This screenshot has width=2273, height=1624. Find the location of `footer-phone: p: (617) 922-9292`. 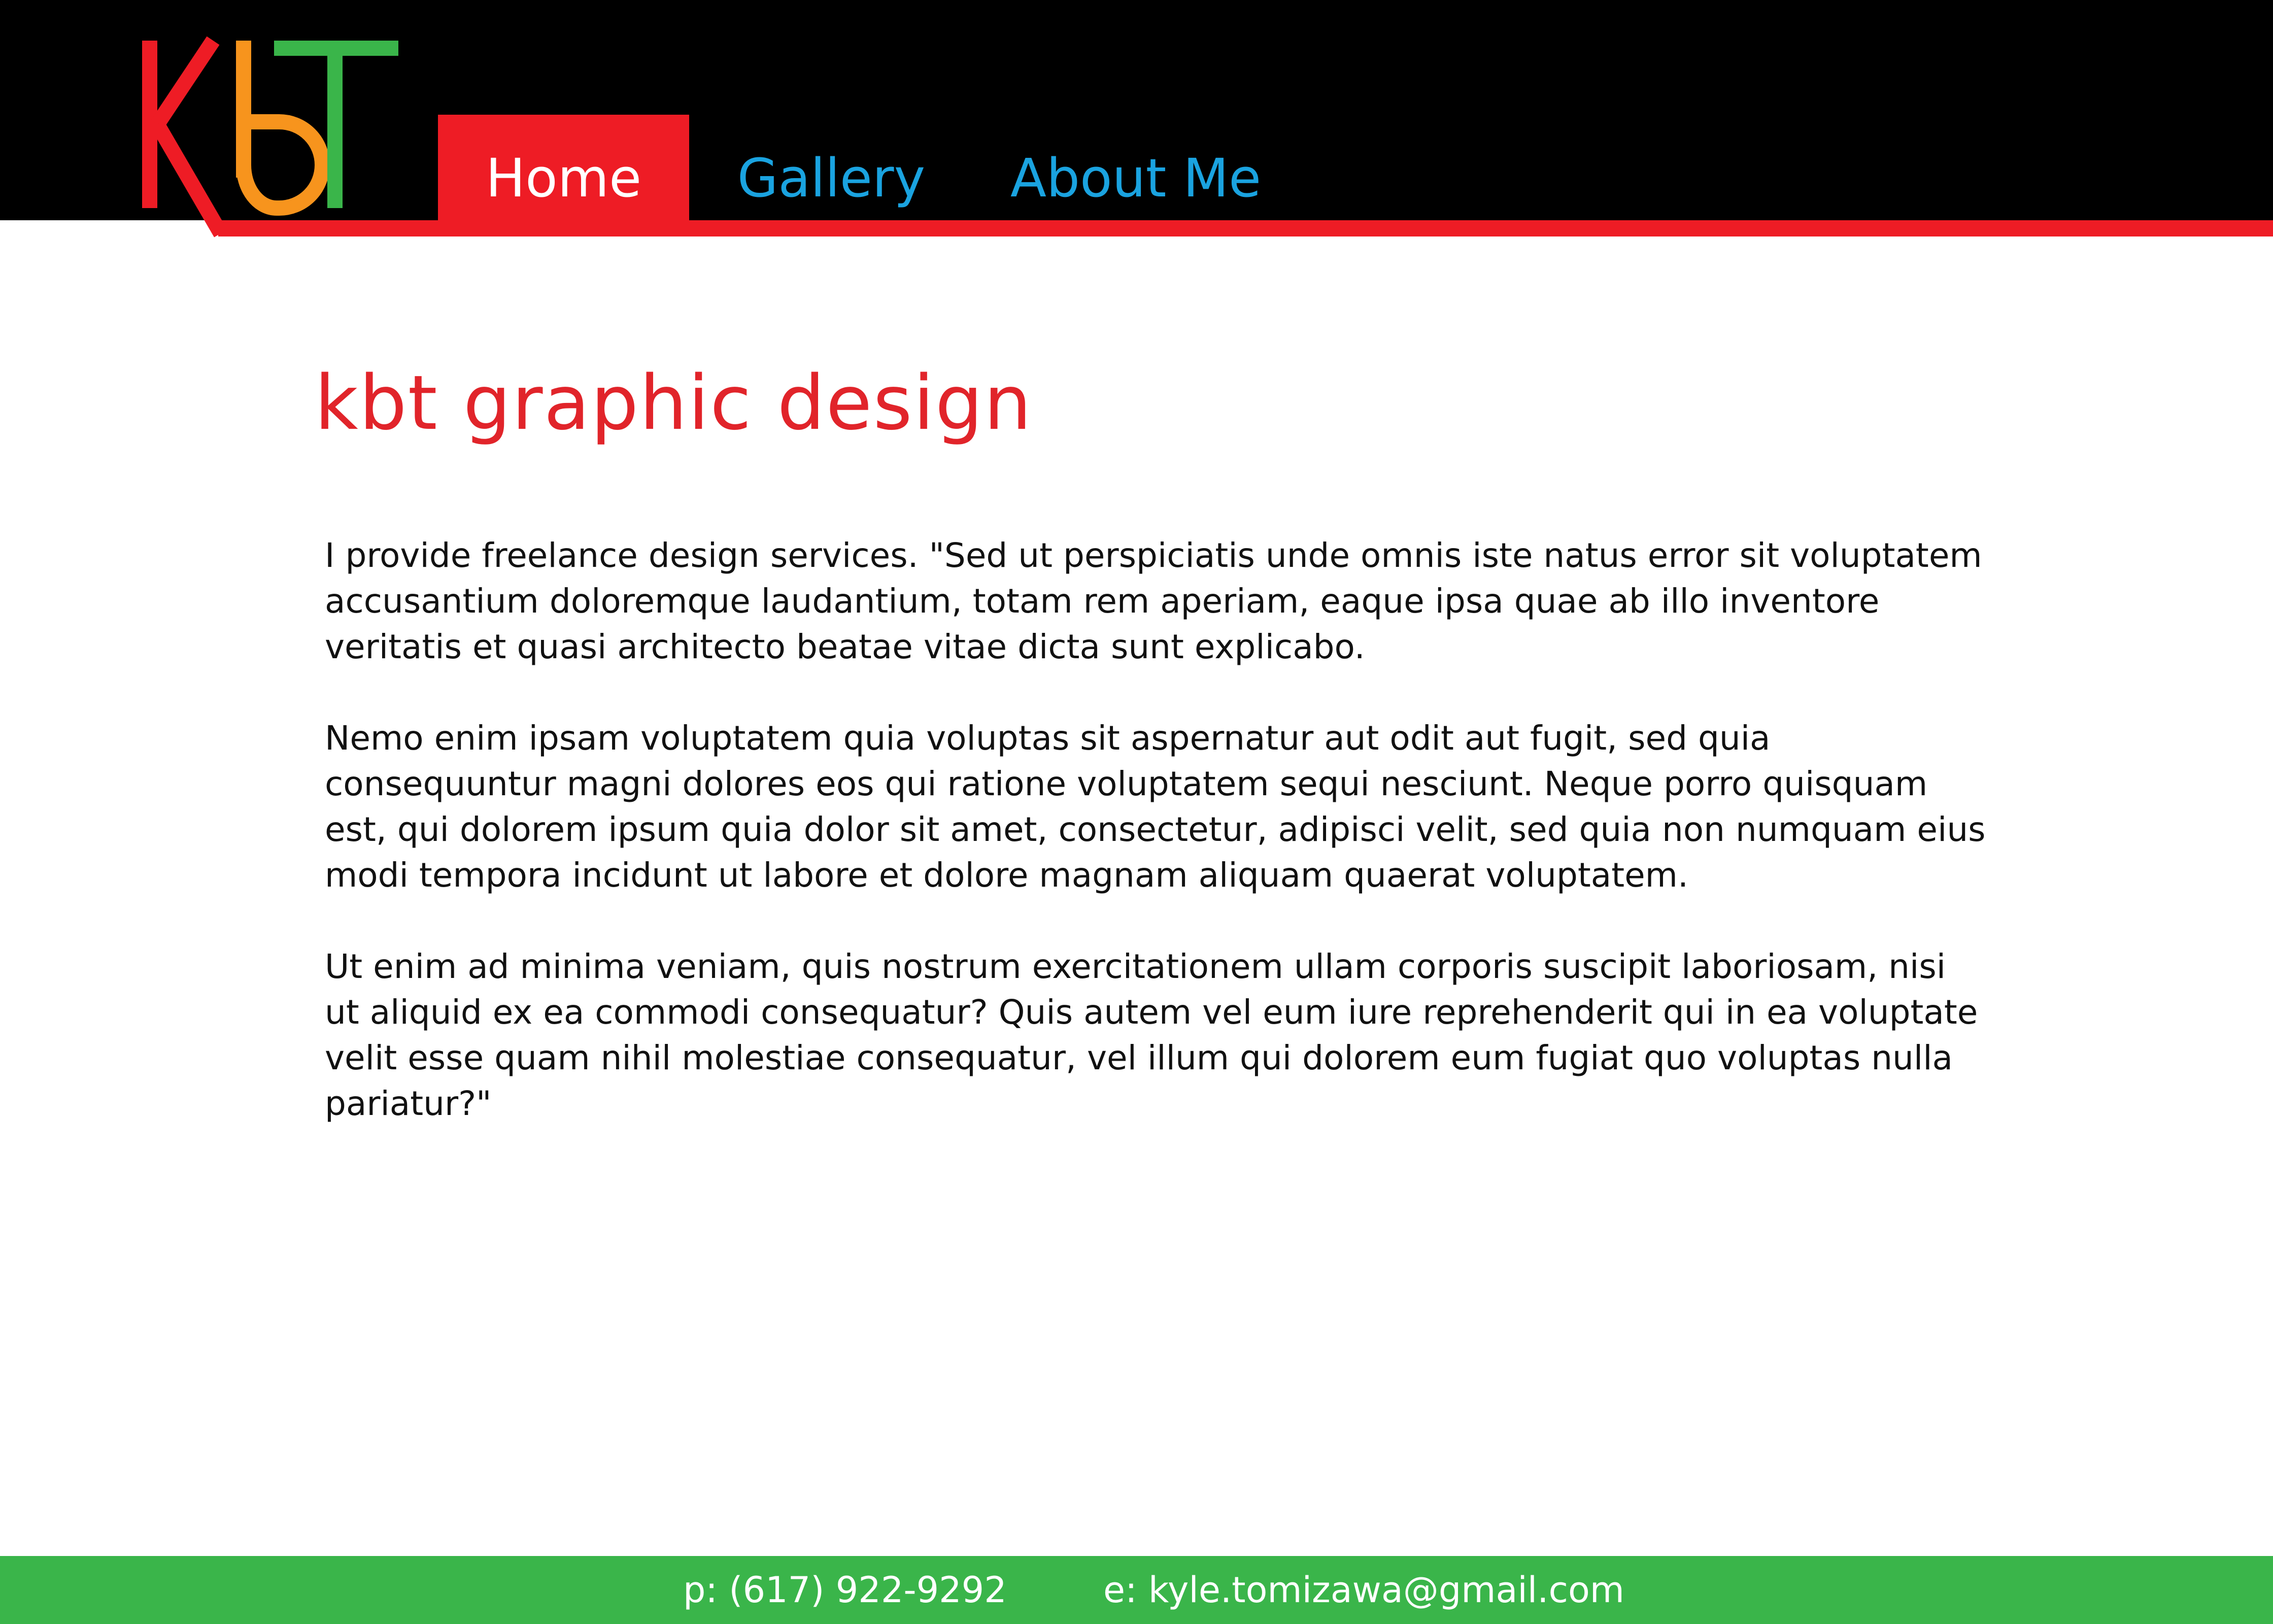

footer-phone: p: (617) 922-9292 is located at coordinates (845, 1590).